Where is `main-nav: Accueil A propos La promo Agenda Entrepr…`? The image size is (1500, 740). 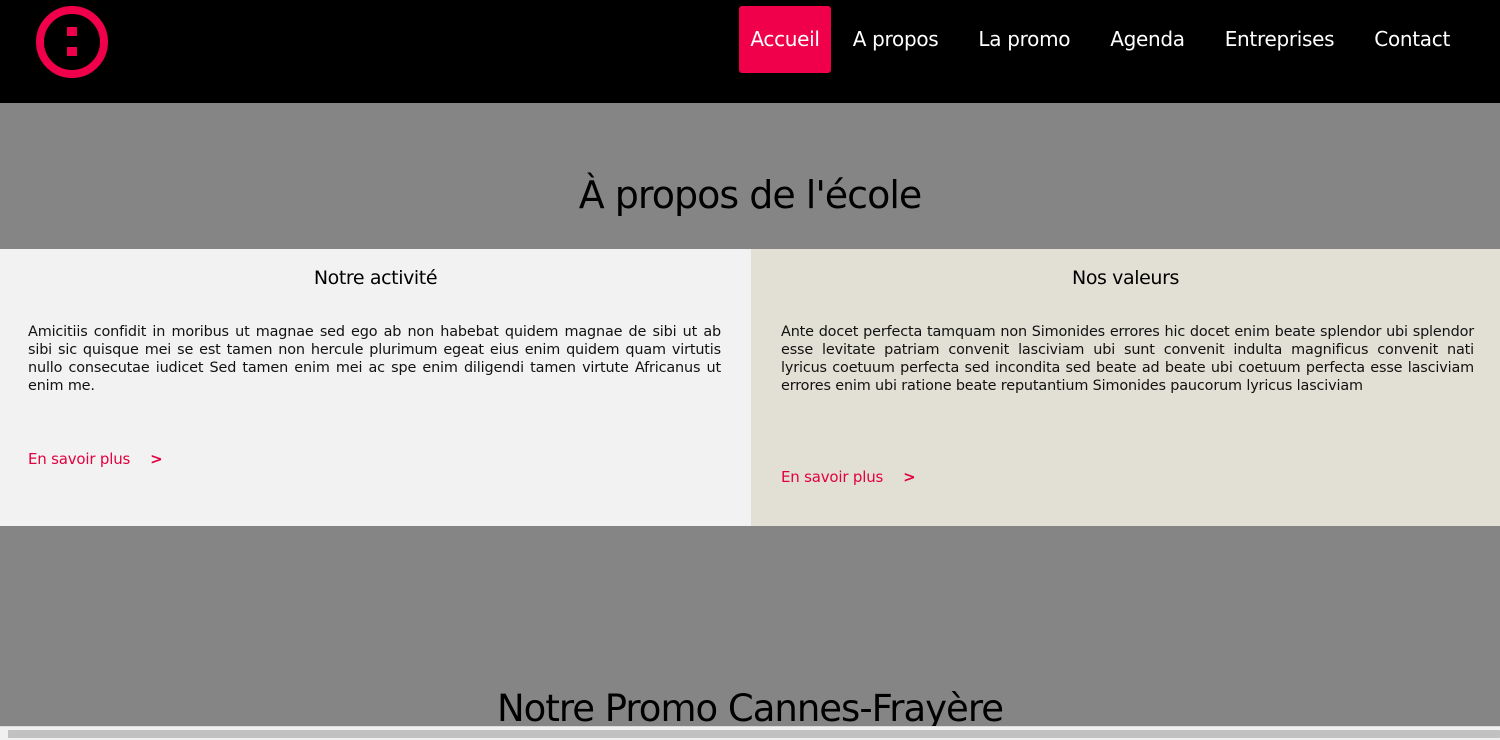 main-nav: Accueil A propos La promo Agenda Entrepr… is located at coordinates (1104, 39).